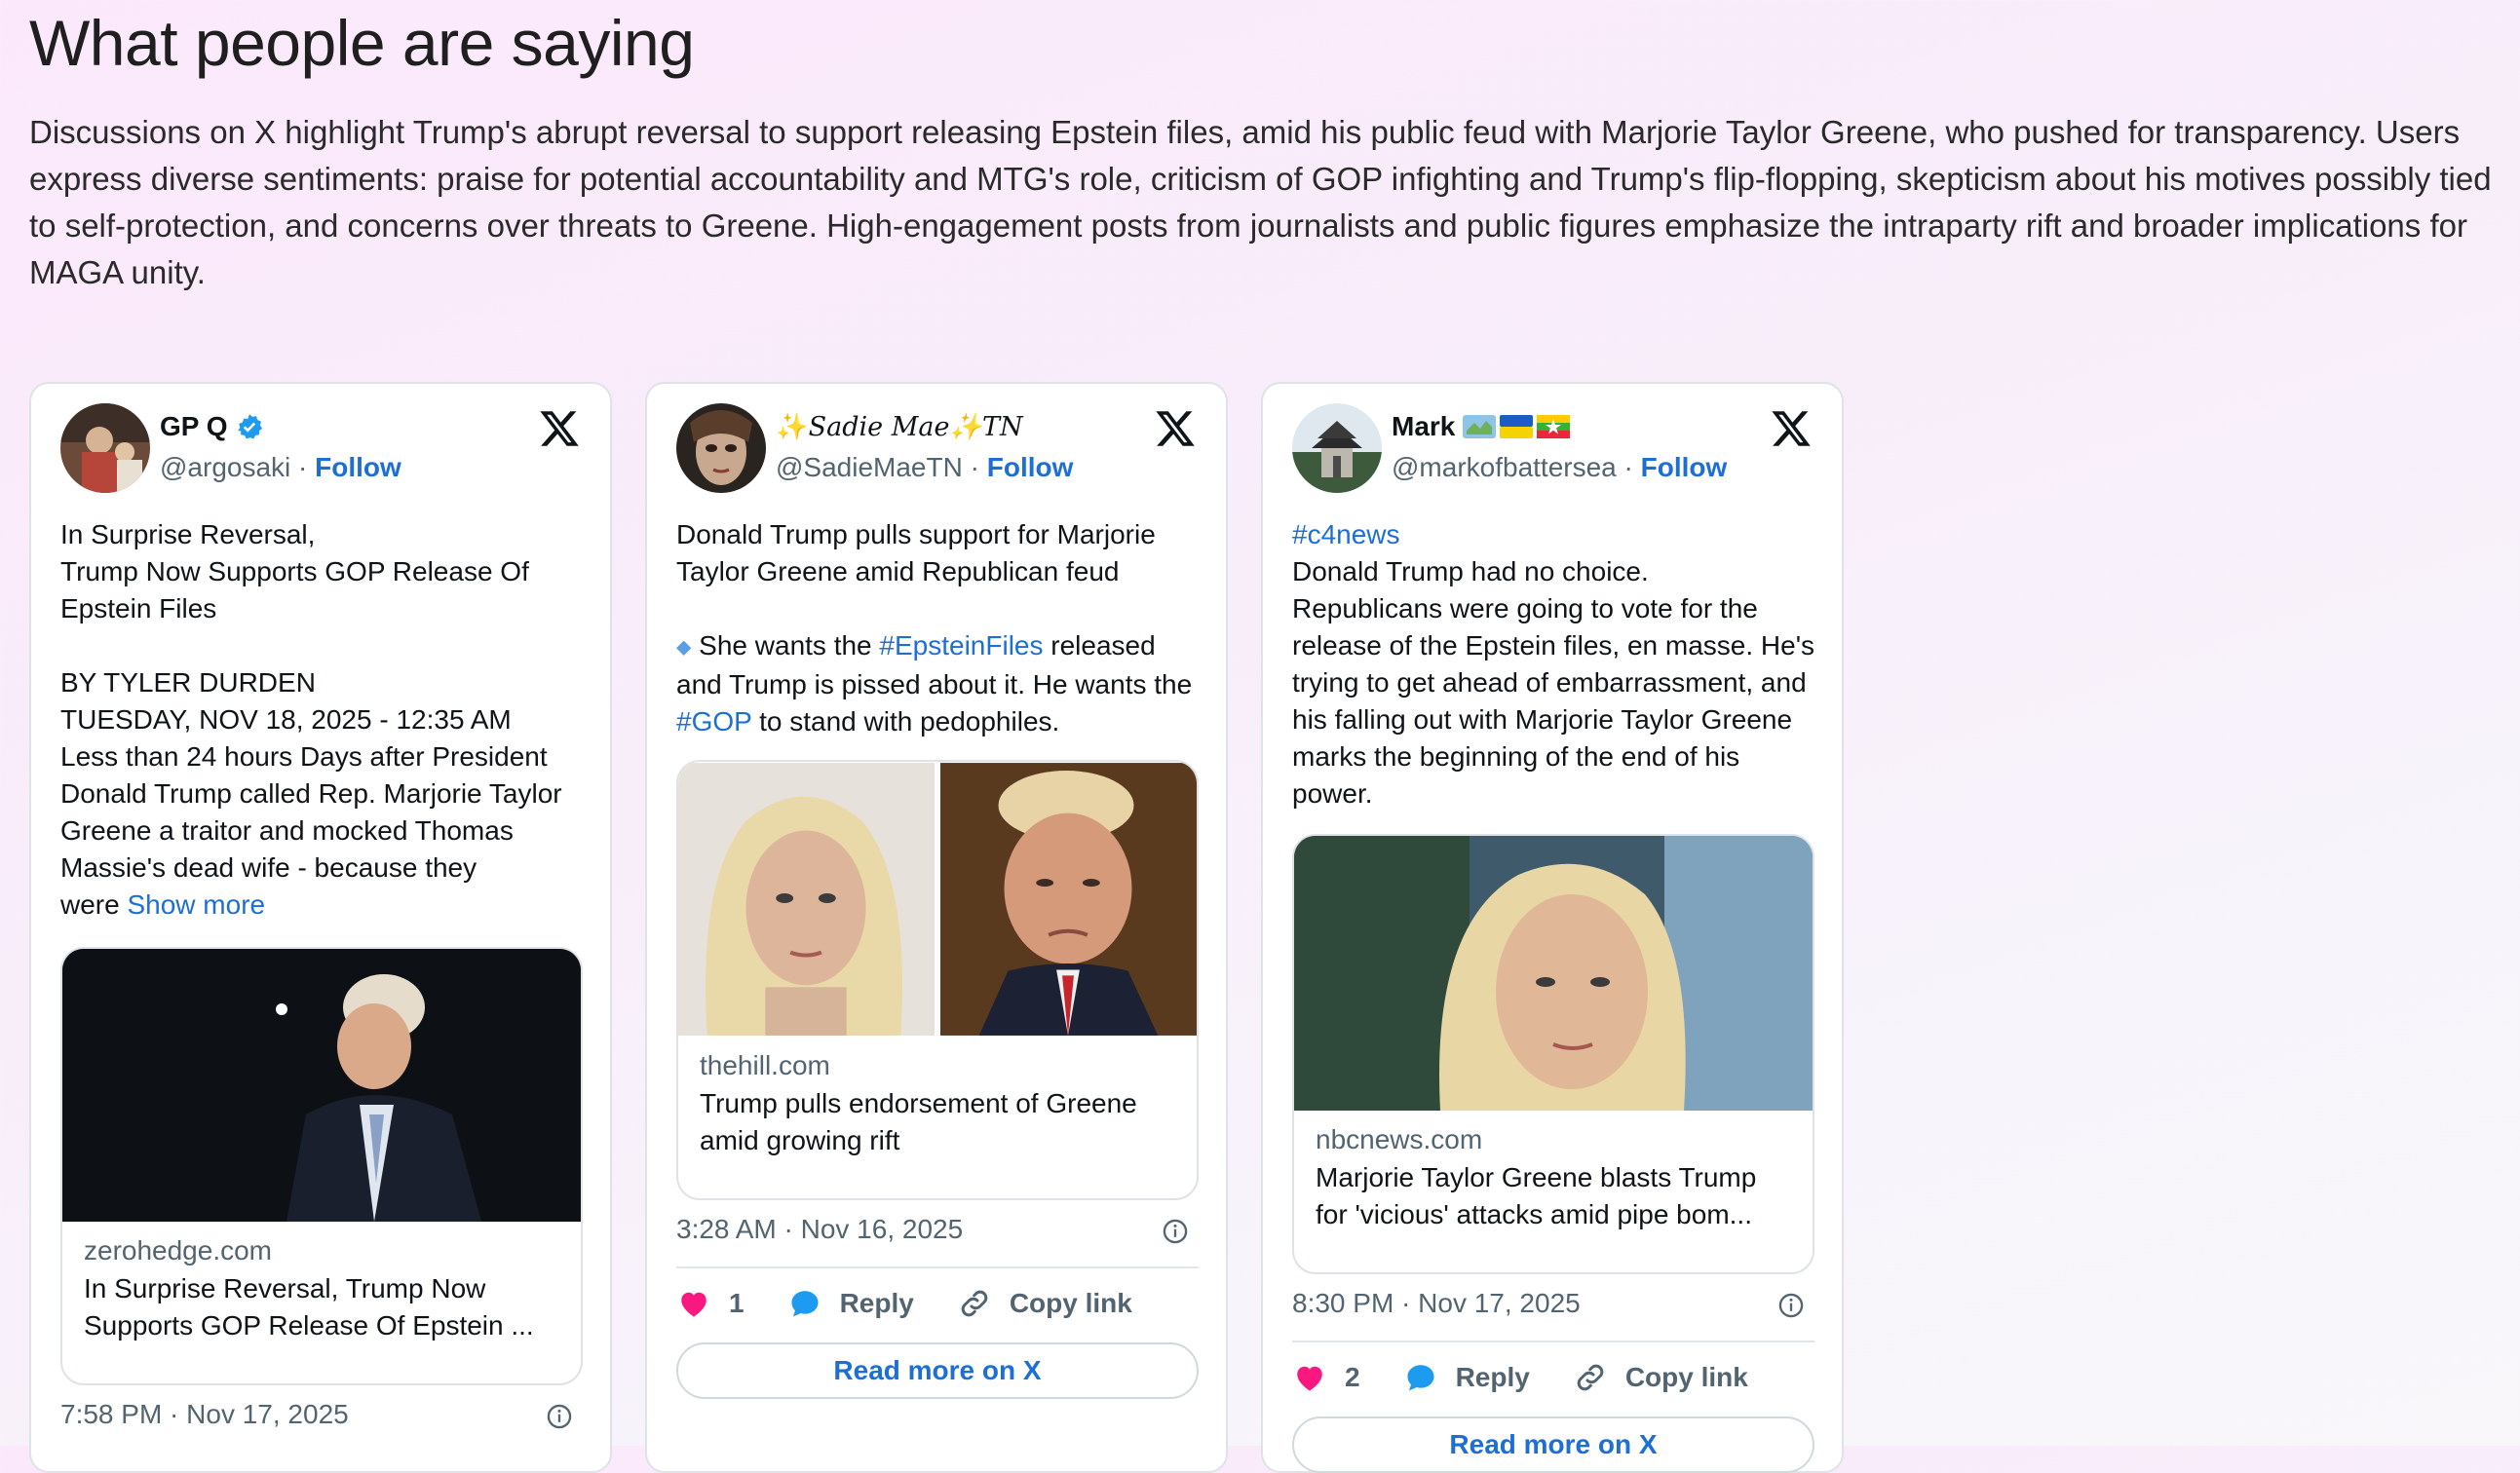 This screenshot has width=2520, height=1473. What do you see at coordinates (1470, 571) in the screenshot?
I see `tweet-line: Donald Trump had no choice.` at bounding box center [1470, 571].